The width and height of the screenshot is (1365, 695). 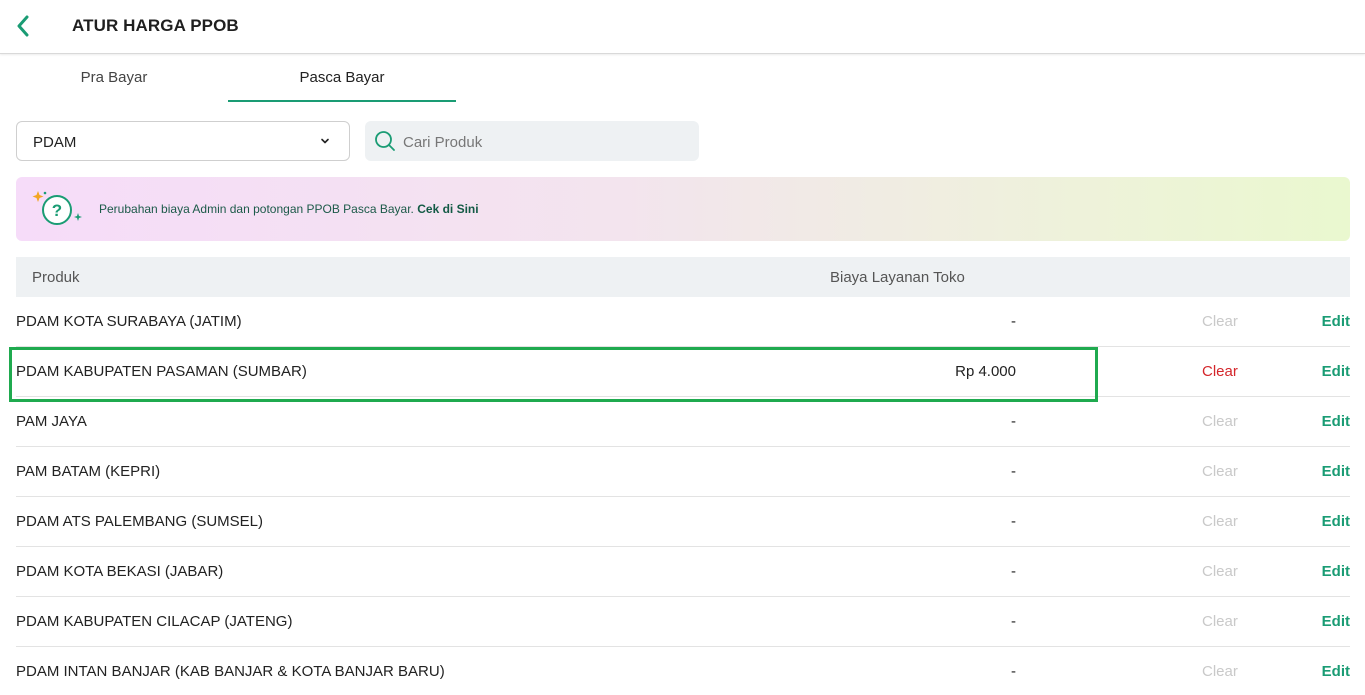 What do you see at coordinates (683, 422) in the screenshot?
I see `table-row: PAM JAYA - Clear Edit` at bounding box center [683, 422].